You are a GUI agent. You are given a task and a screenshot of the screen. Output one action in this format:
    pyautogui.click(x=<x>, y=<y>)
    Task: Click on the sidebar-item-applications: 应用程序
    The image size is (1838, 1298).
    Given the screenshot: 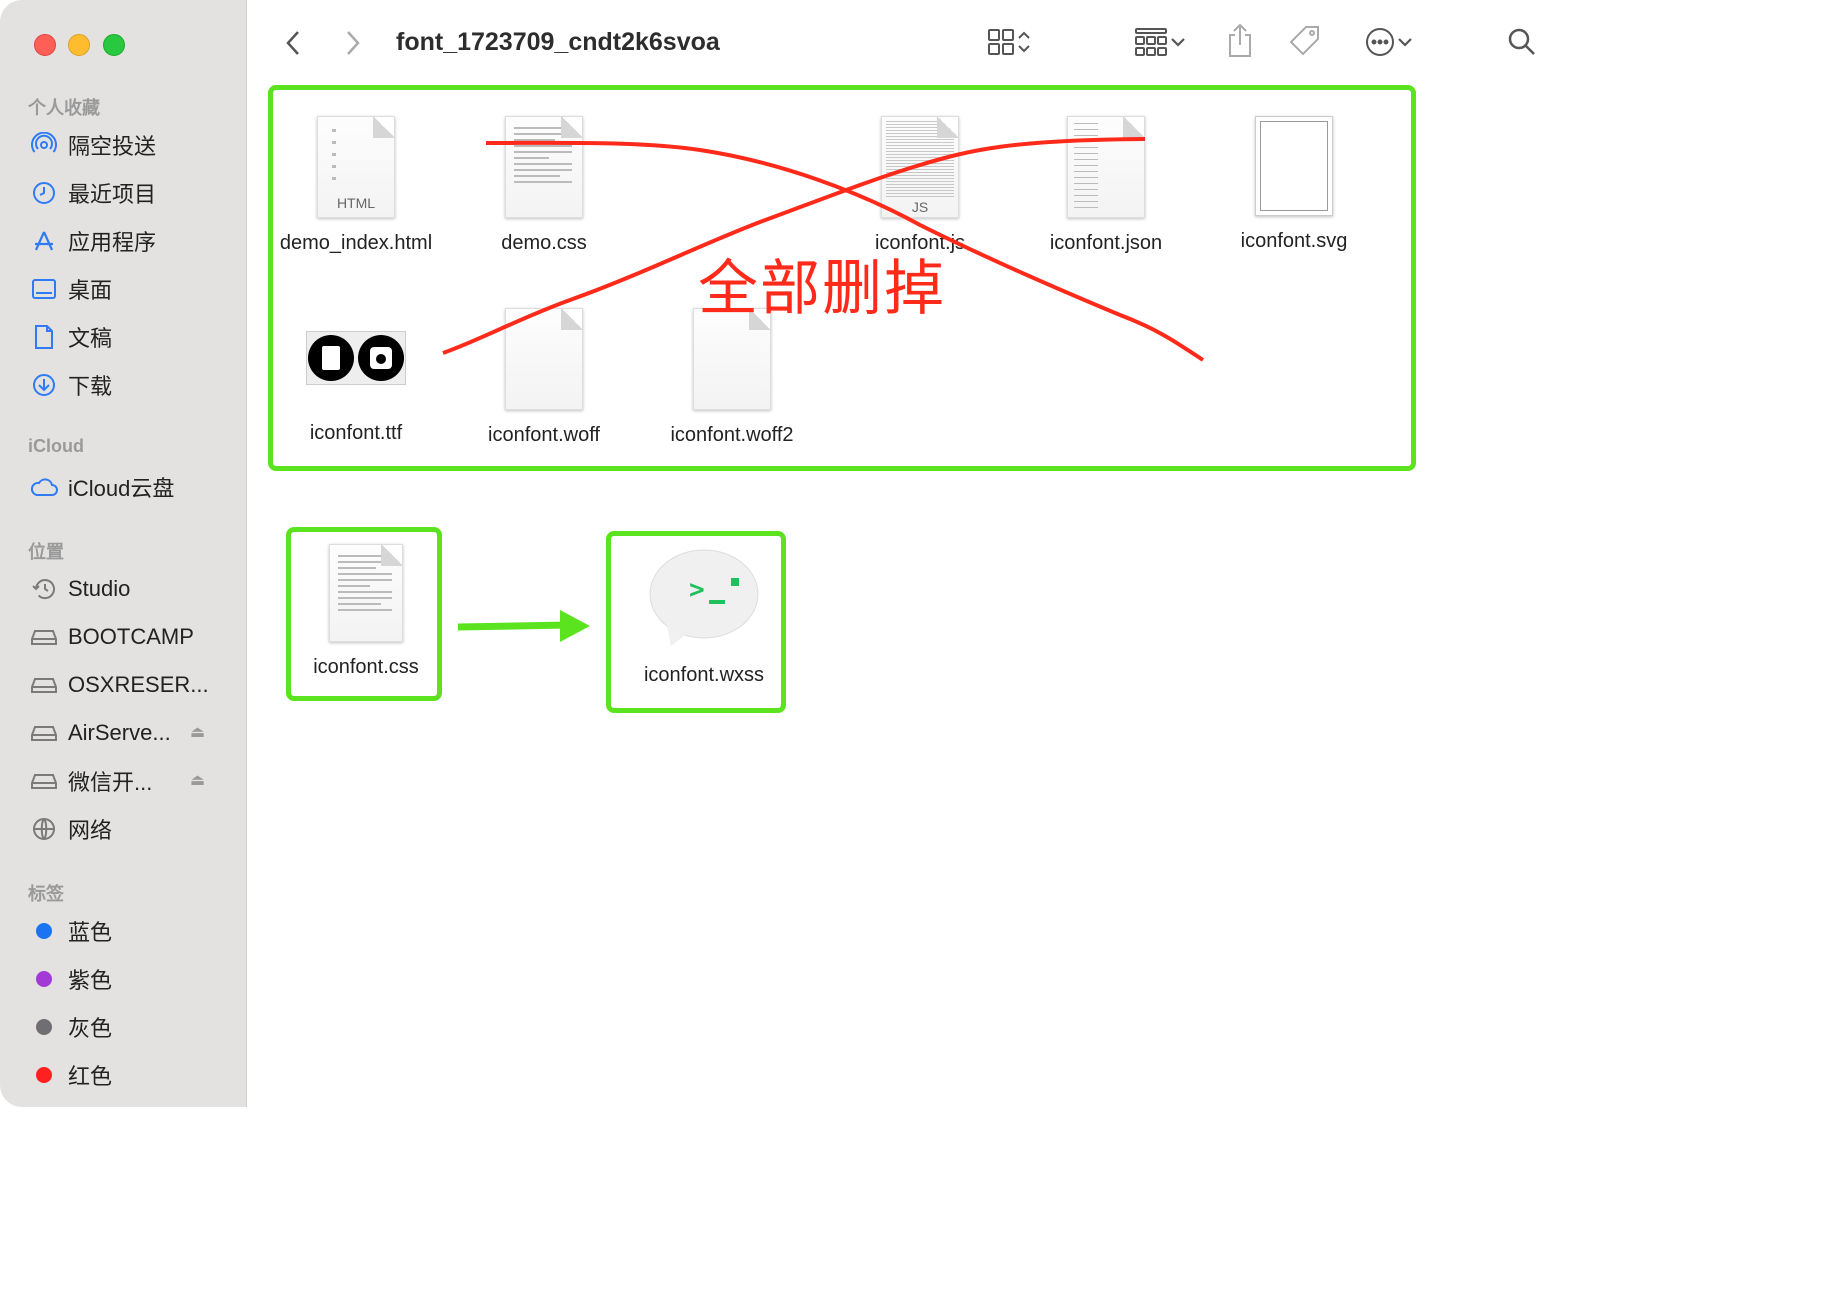 What is the action you would take?
    pyautogui.click(x=93, y=241)
    